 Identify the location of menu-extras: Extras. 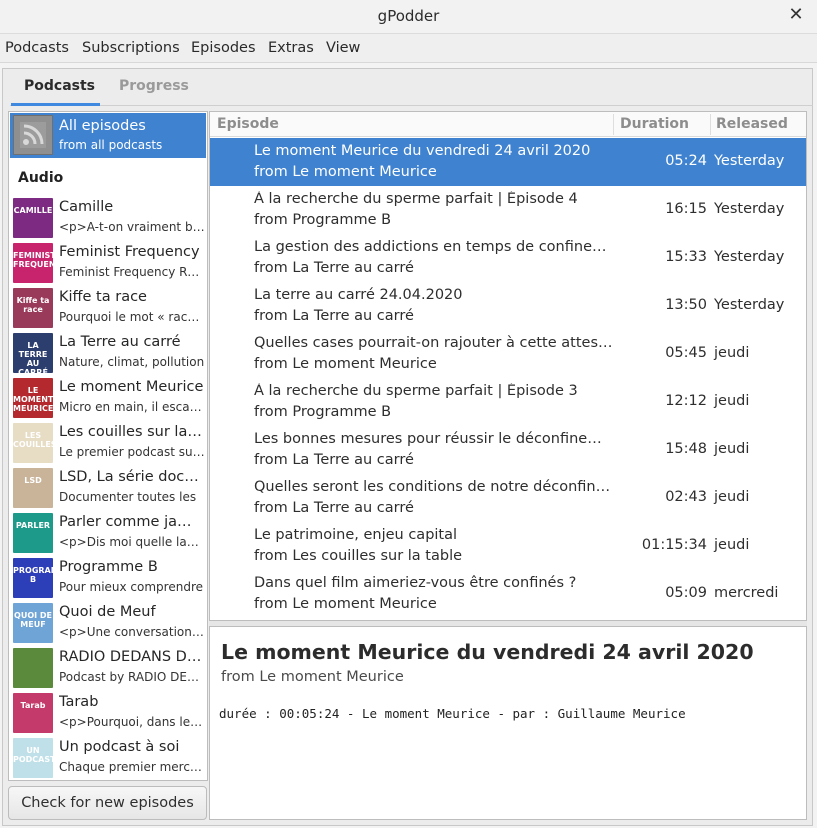
(291, 48).